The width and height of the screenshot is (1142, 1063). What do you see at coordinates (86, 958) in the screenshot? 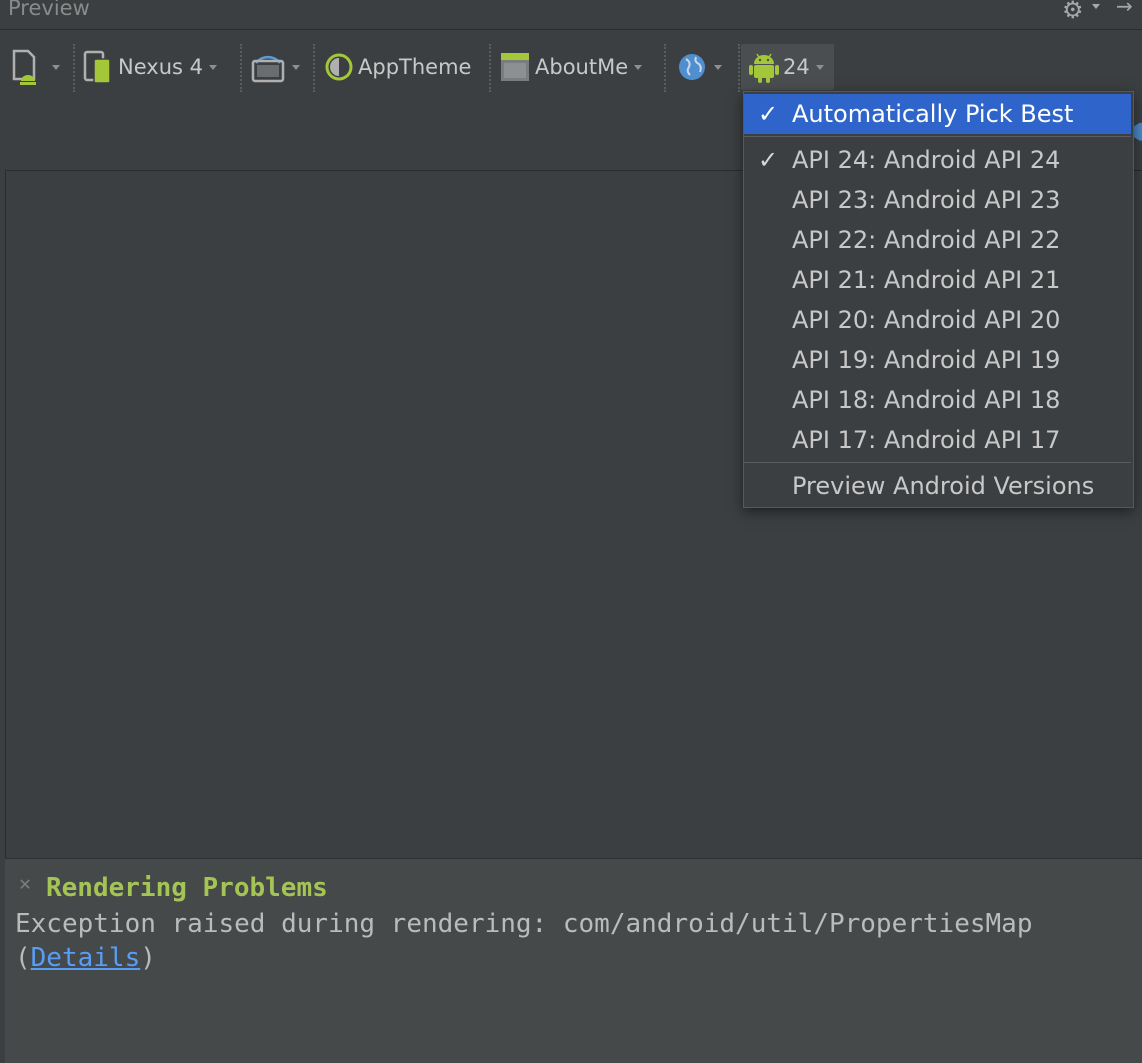
I see `details-link: Details` at bounding box center [86, 958].